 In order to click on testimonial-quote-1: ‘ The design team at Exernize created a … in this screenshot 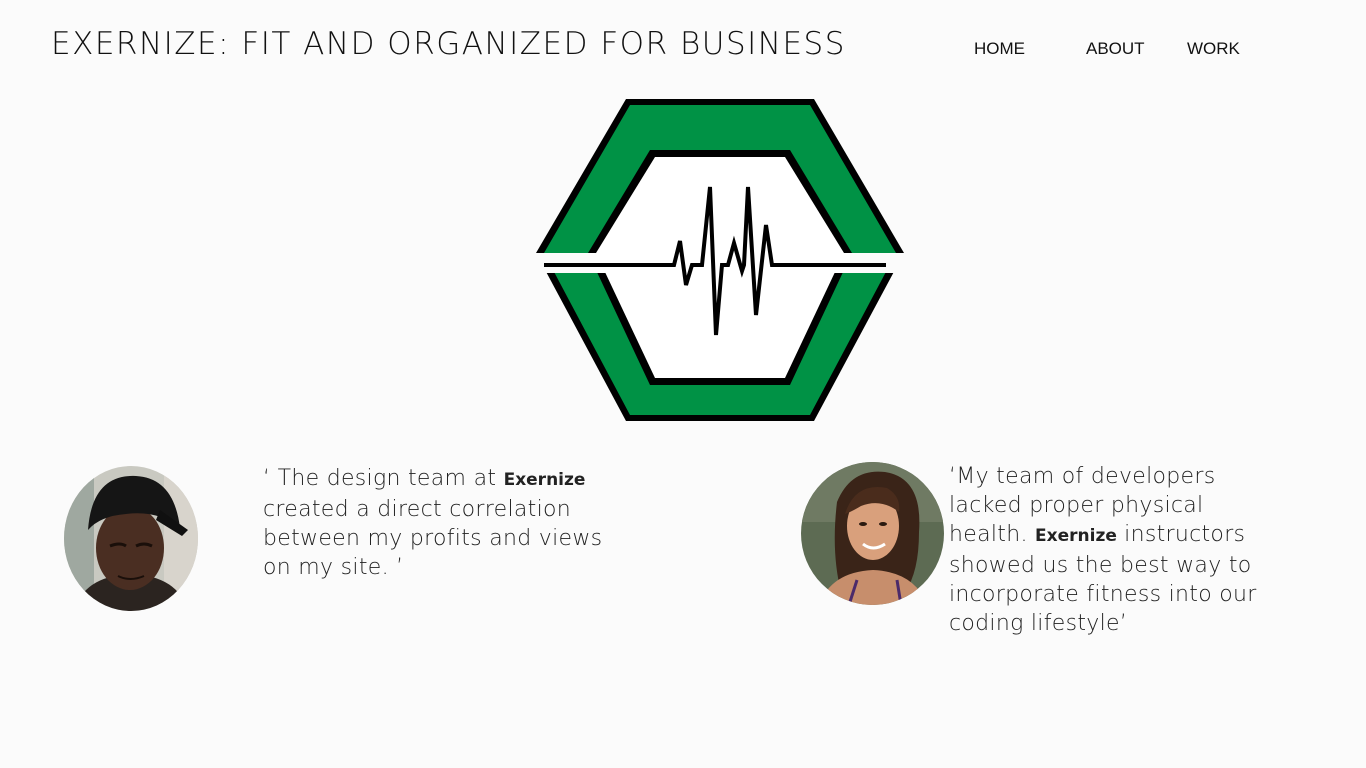, I will do `click(443, 523)`.